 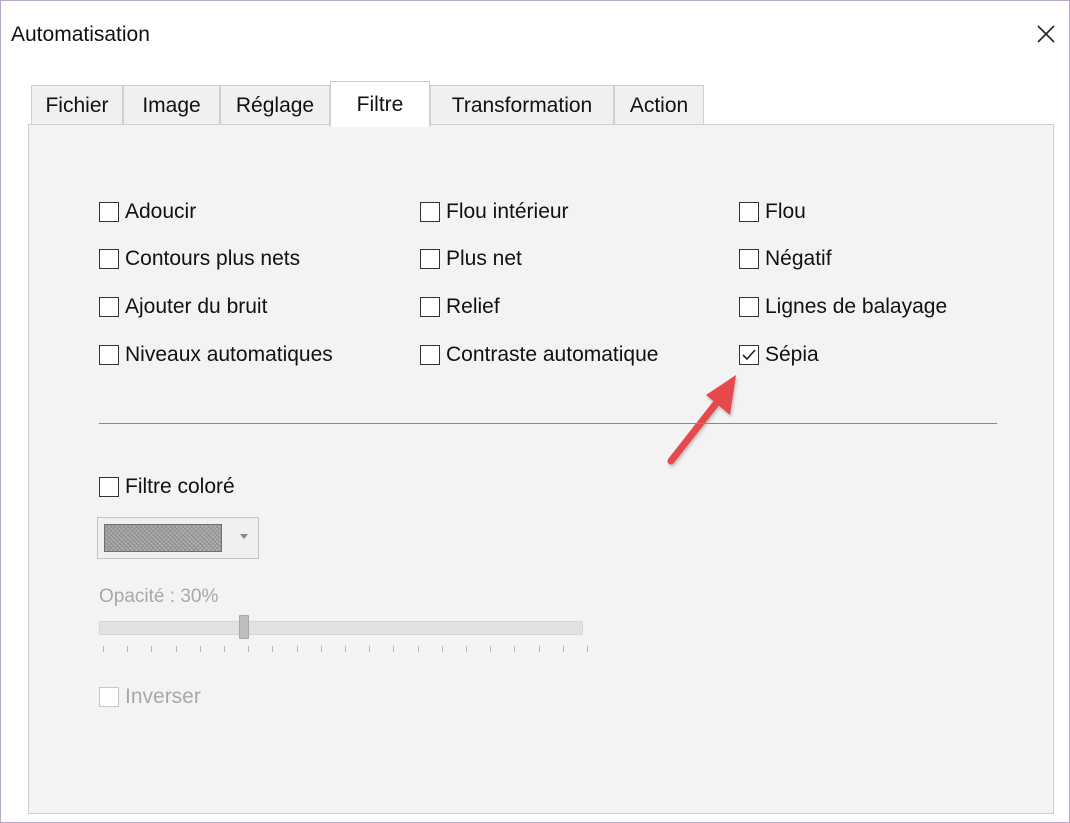 I want to click on checkbox-label: Négatif, so click(x=798, y=258).